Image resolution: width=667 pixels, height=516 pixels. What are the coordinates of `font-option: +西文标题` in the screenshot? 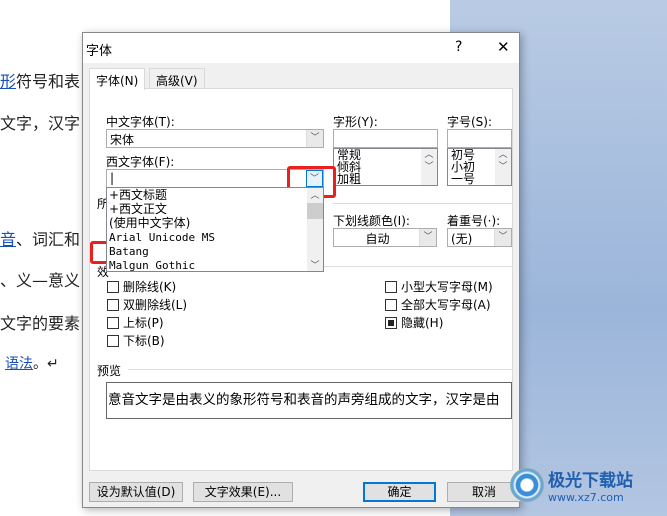 It's located at (138, 195).